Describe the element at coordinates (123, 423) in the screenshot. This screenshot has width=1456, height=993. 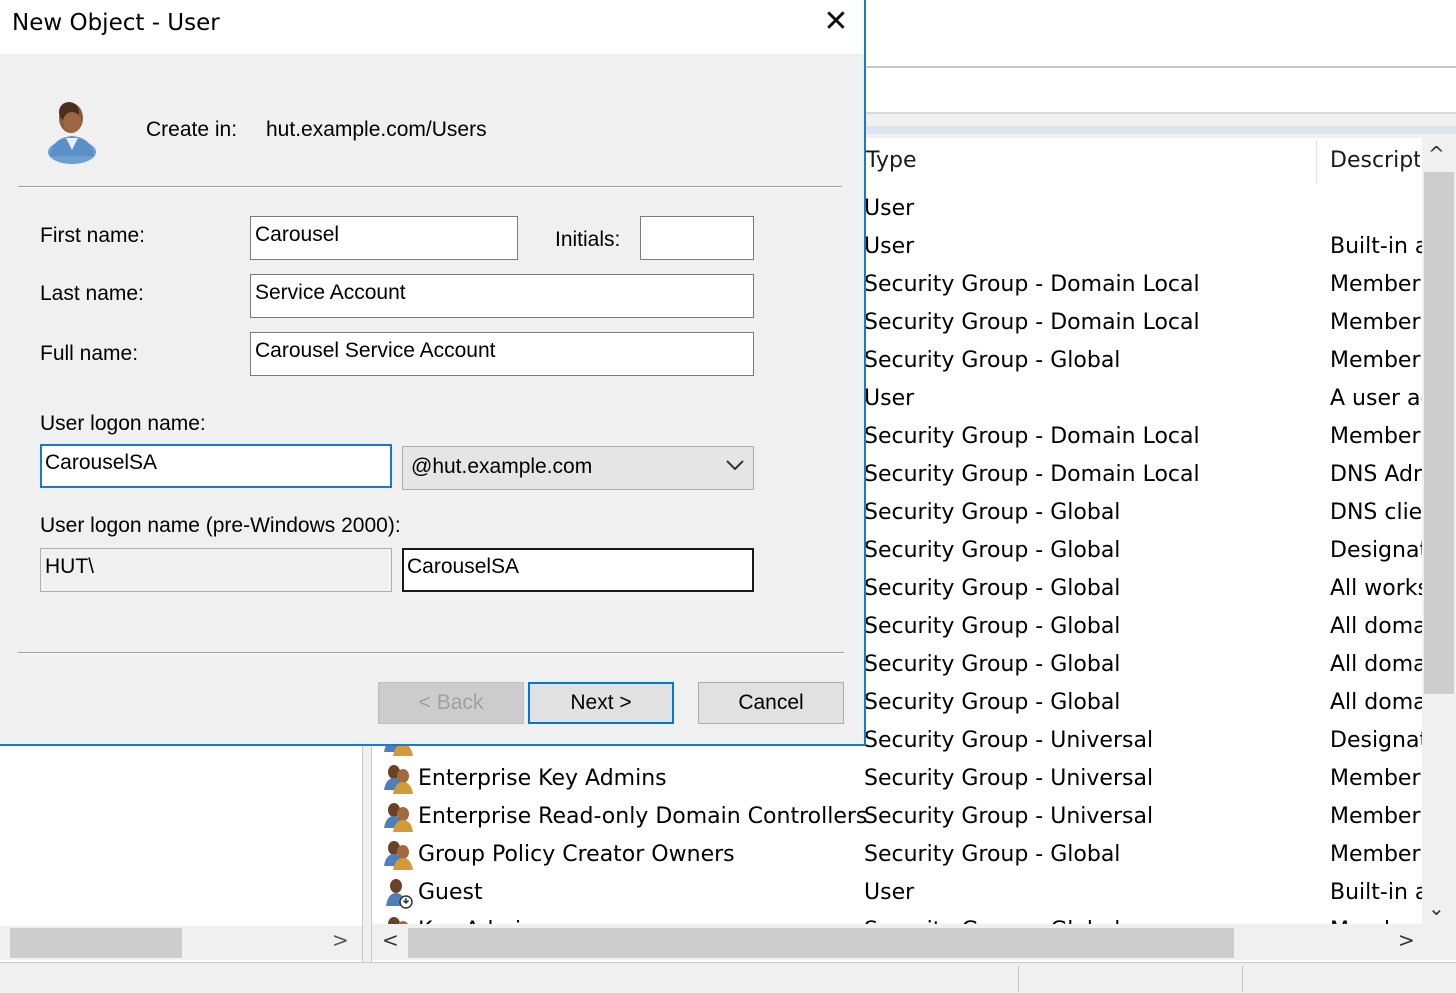
I see `logon-name-label: User logon name:` at that location.